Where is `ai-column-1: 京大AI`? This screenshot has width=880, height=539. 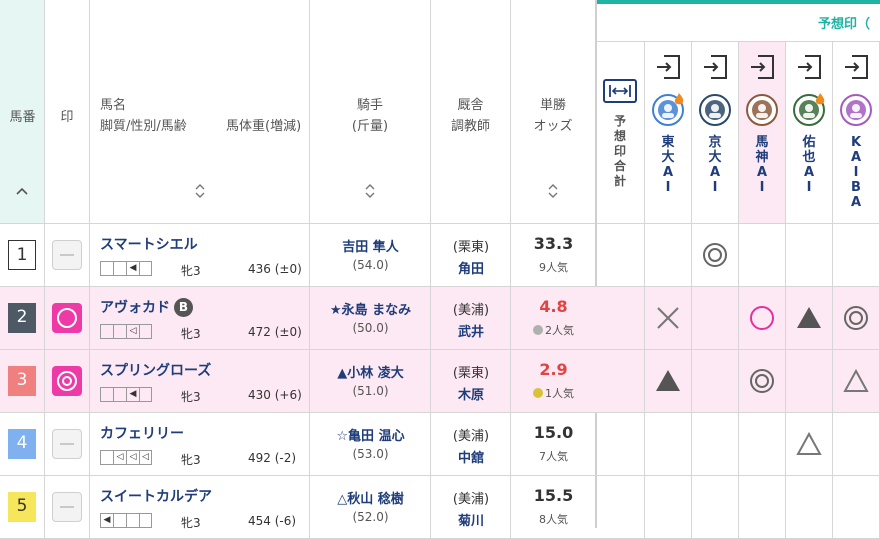 ai-column-1: 京大AI is located at coordinates (715, 133).